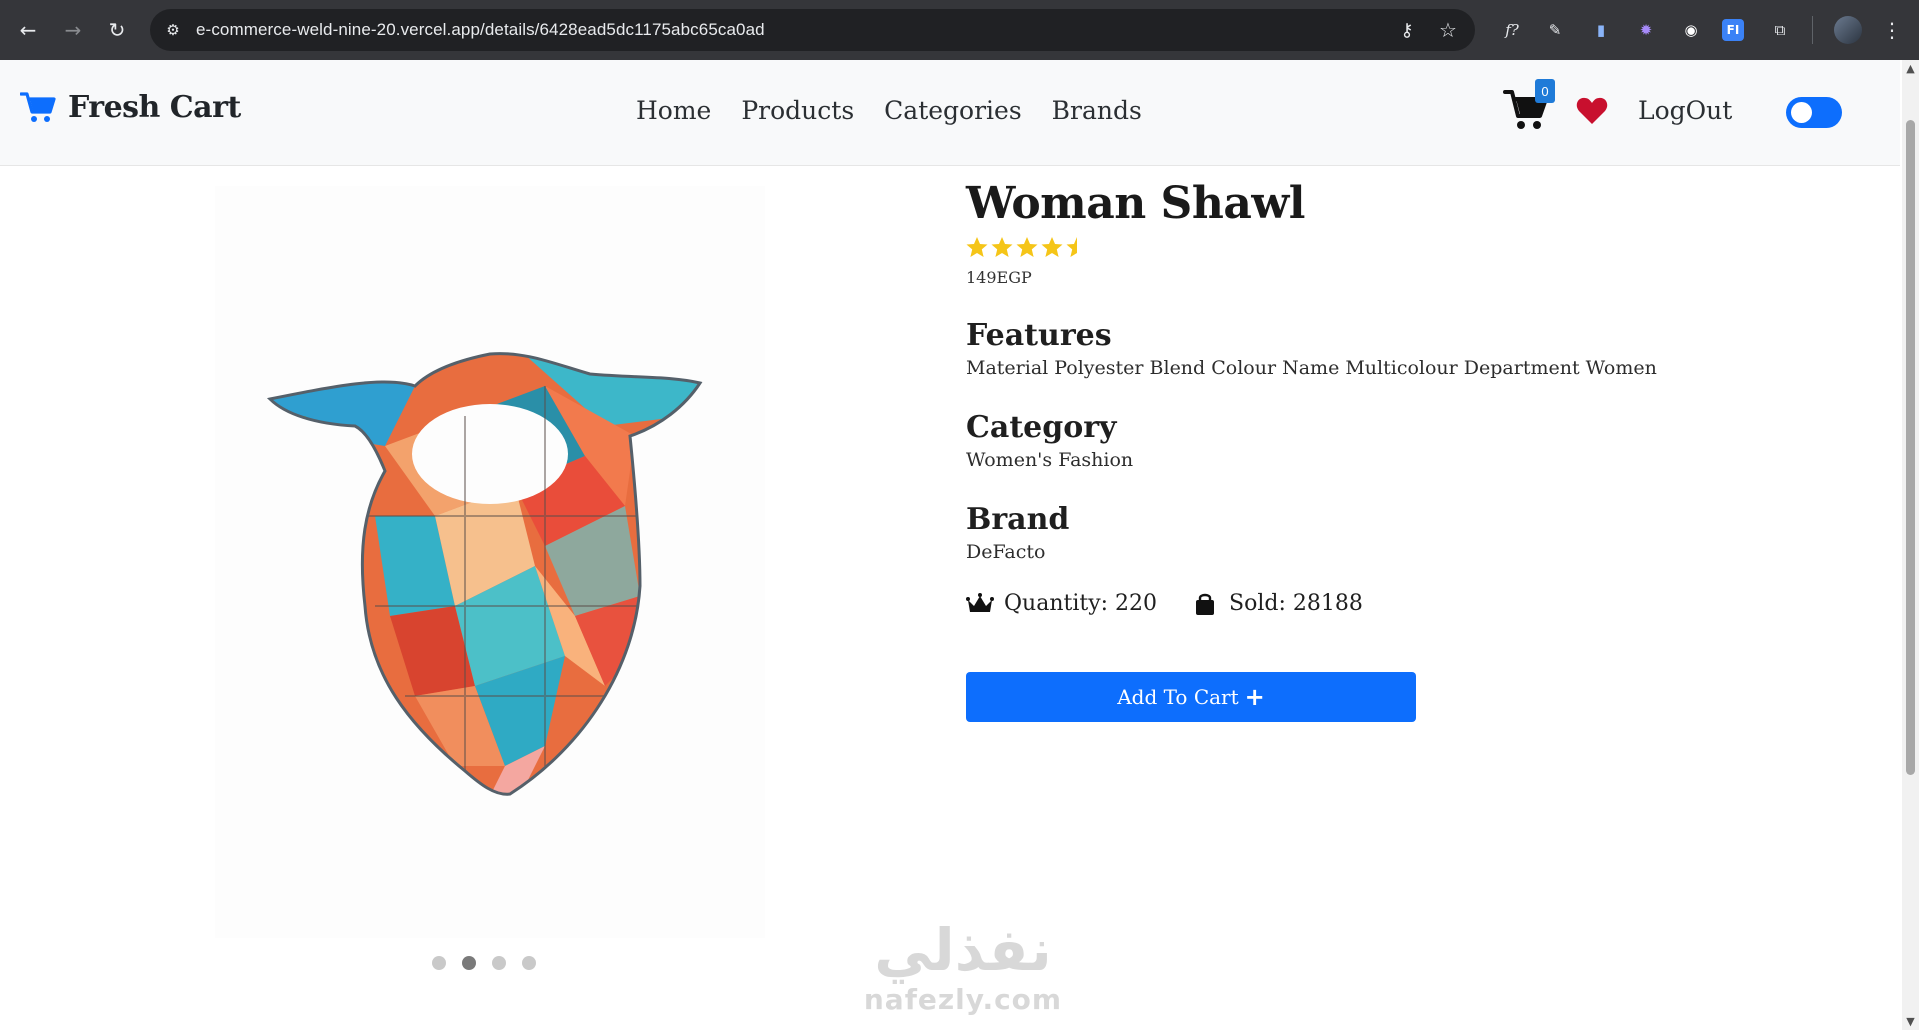 Image resolution: width=1919 pixels, height=1030 pixels. Describe the element at coordinates (1448, 30) in the screenshot. I see `star-icon: ☆` at that location.